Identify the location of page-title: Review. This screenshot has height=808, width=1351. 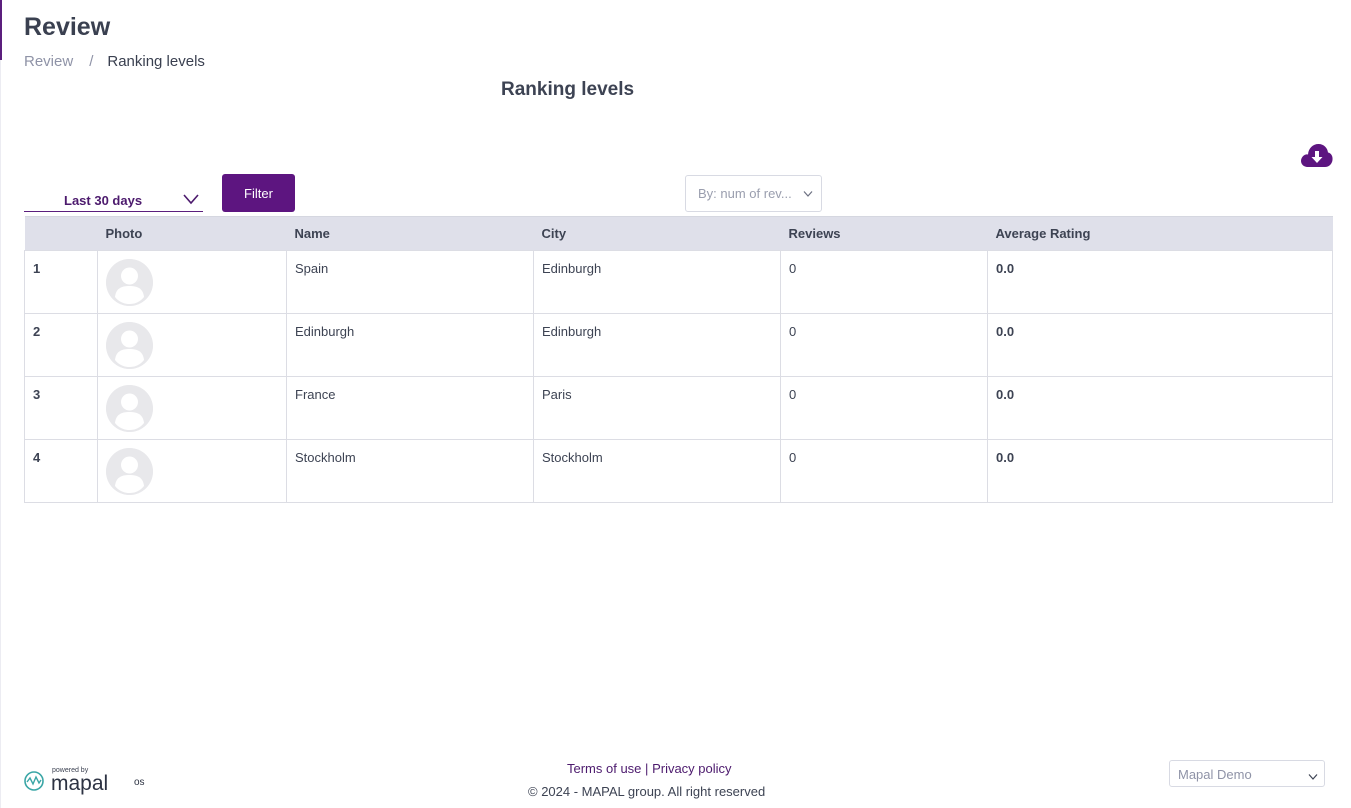
(67, 27).